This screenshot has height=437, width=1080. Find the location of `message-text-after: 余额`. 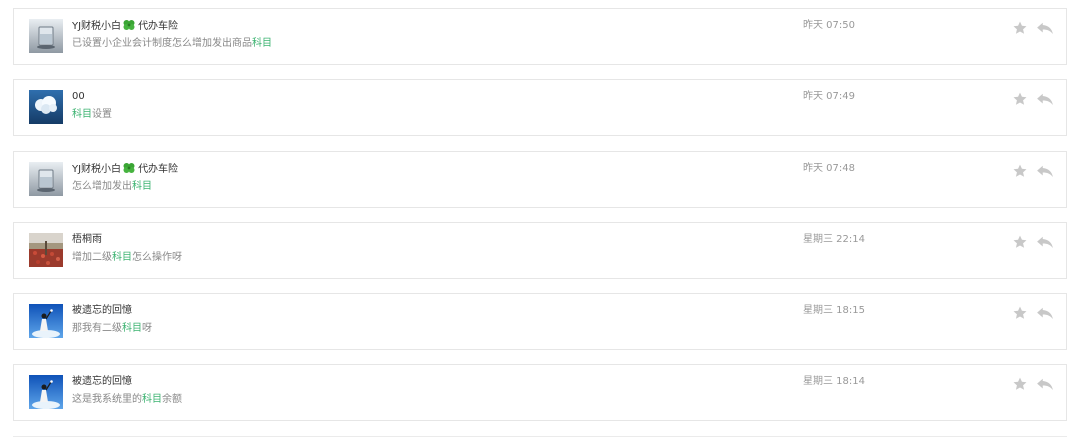

message-text-after: 余额 is located at coordinates (172, 399).